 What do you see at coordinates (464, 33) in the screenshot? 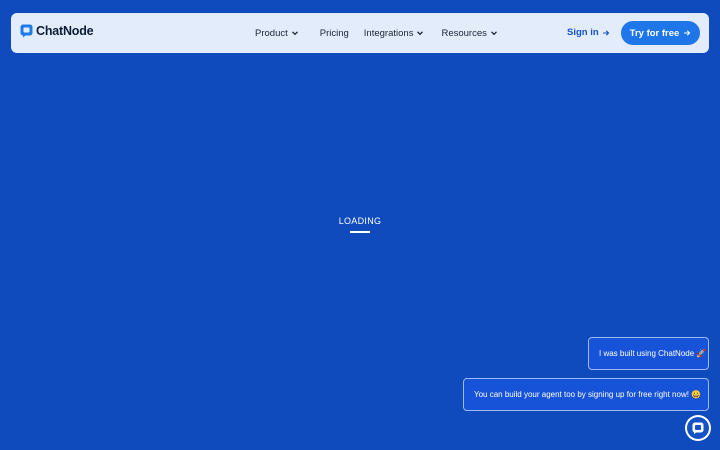
I see `nav-item-label: Resources` at bounding box center [464, 33].